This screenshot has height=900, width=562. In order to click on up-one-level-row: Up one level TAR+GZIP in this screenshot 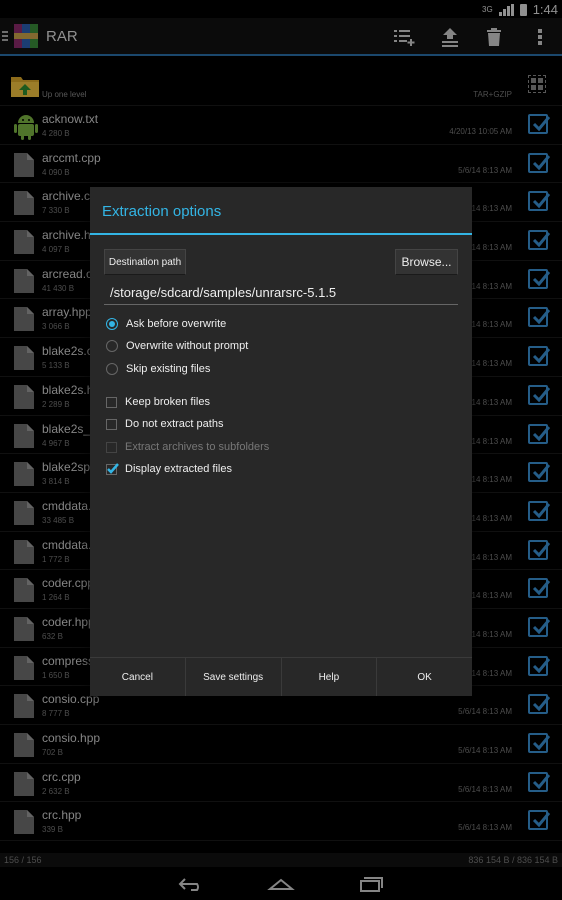, I will do `click(281, 82)`.